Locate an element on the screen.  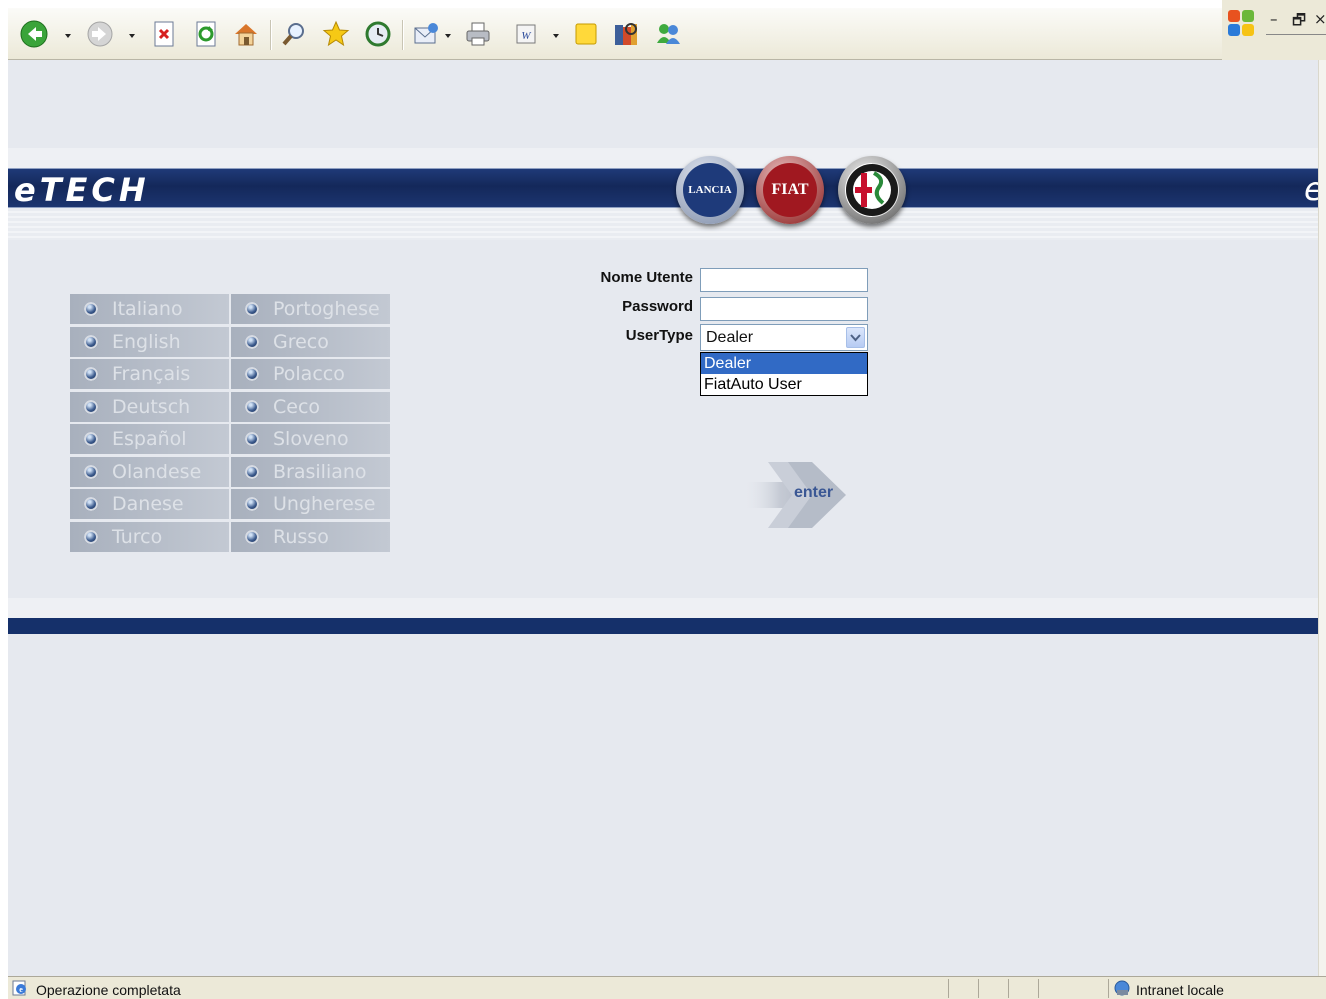
alfa-romeo-logo is located at coordinates (872, 190).